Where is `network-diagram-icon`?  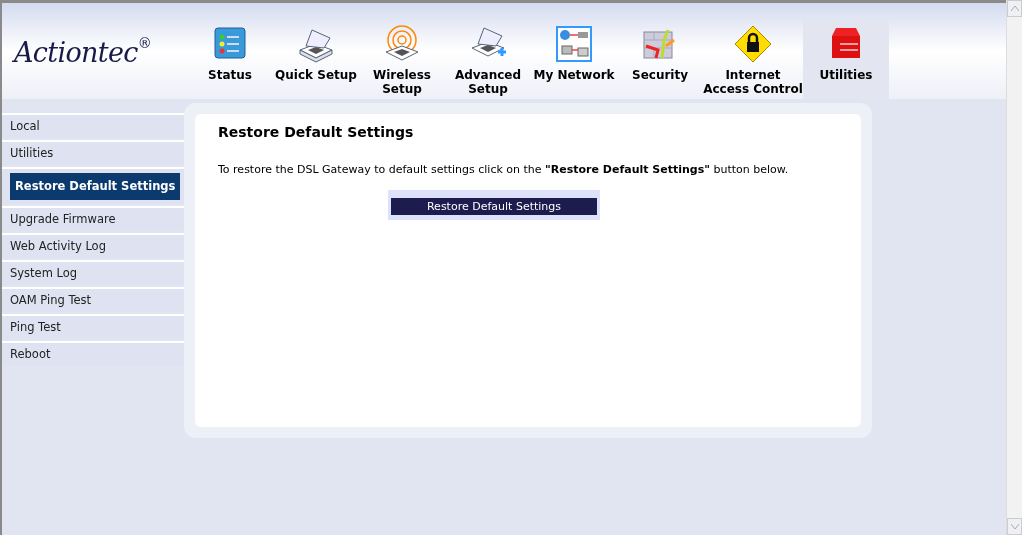 network-diagram-icon is located at coordinates (574, 44).